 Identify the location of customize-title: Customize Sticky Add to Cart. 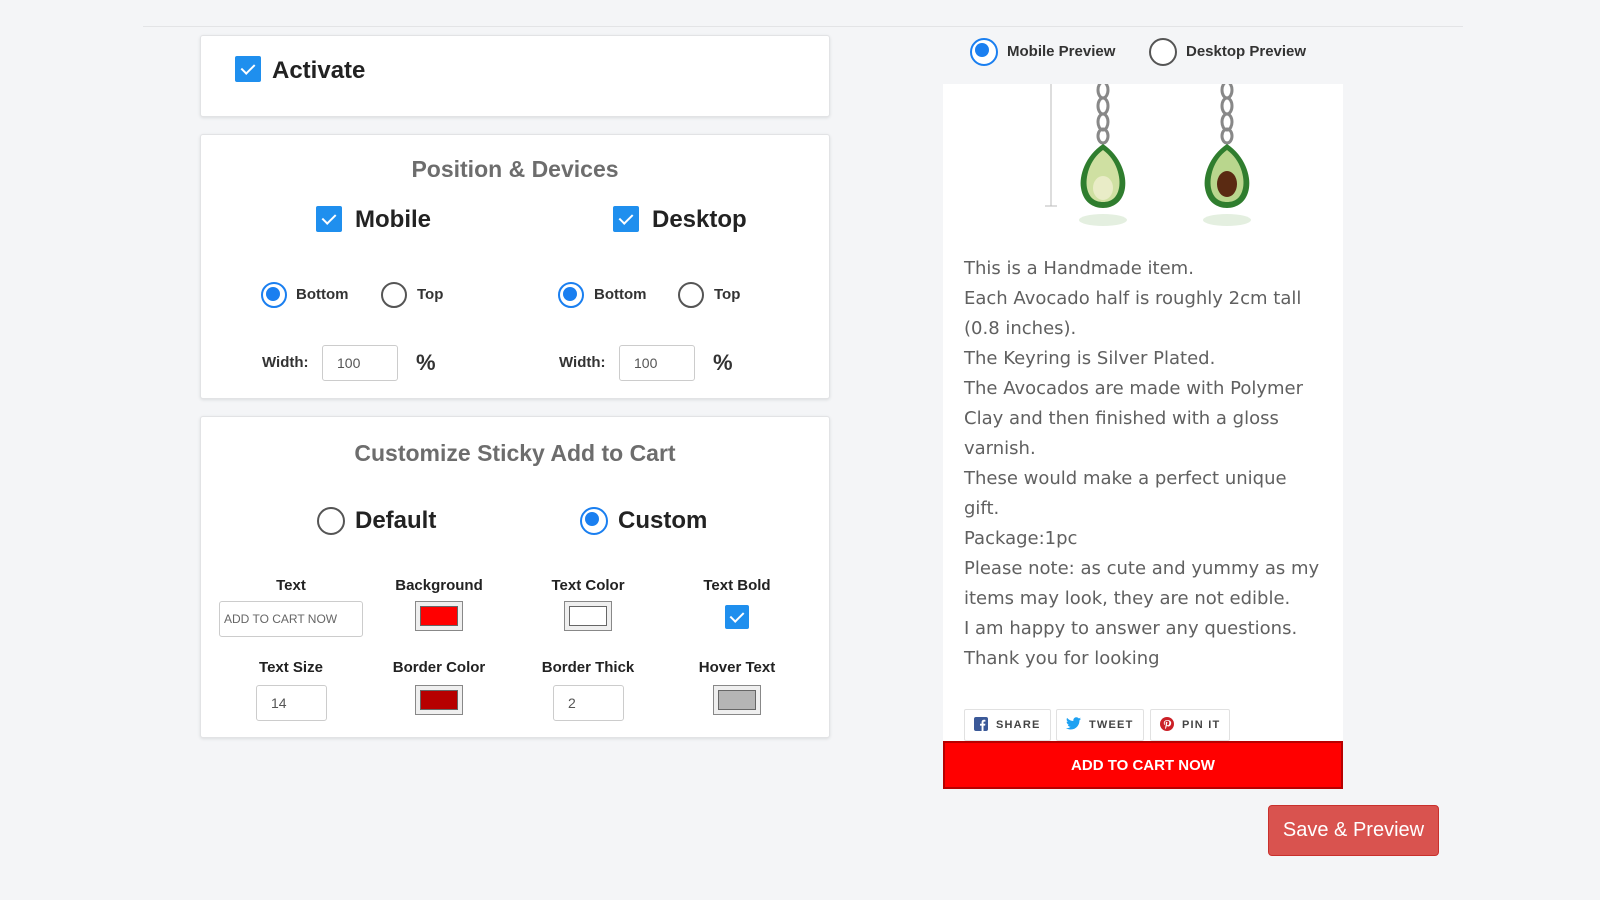
(515, 453).